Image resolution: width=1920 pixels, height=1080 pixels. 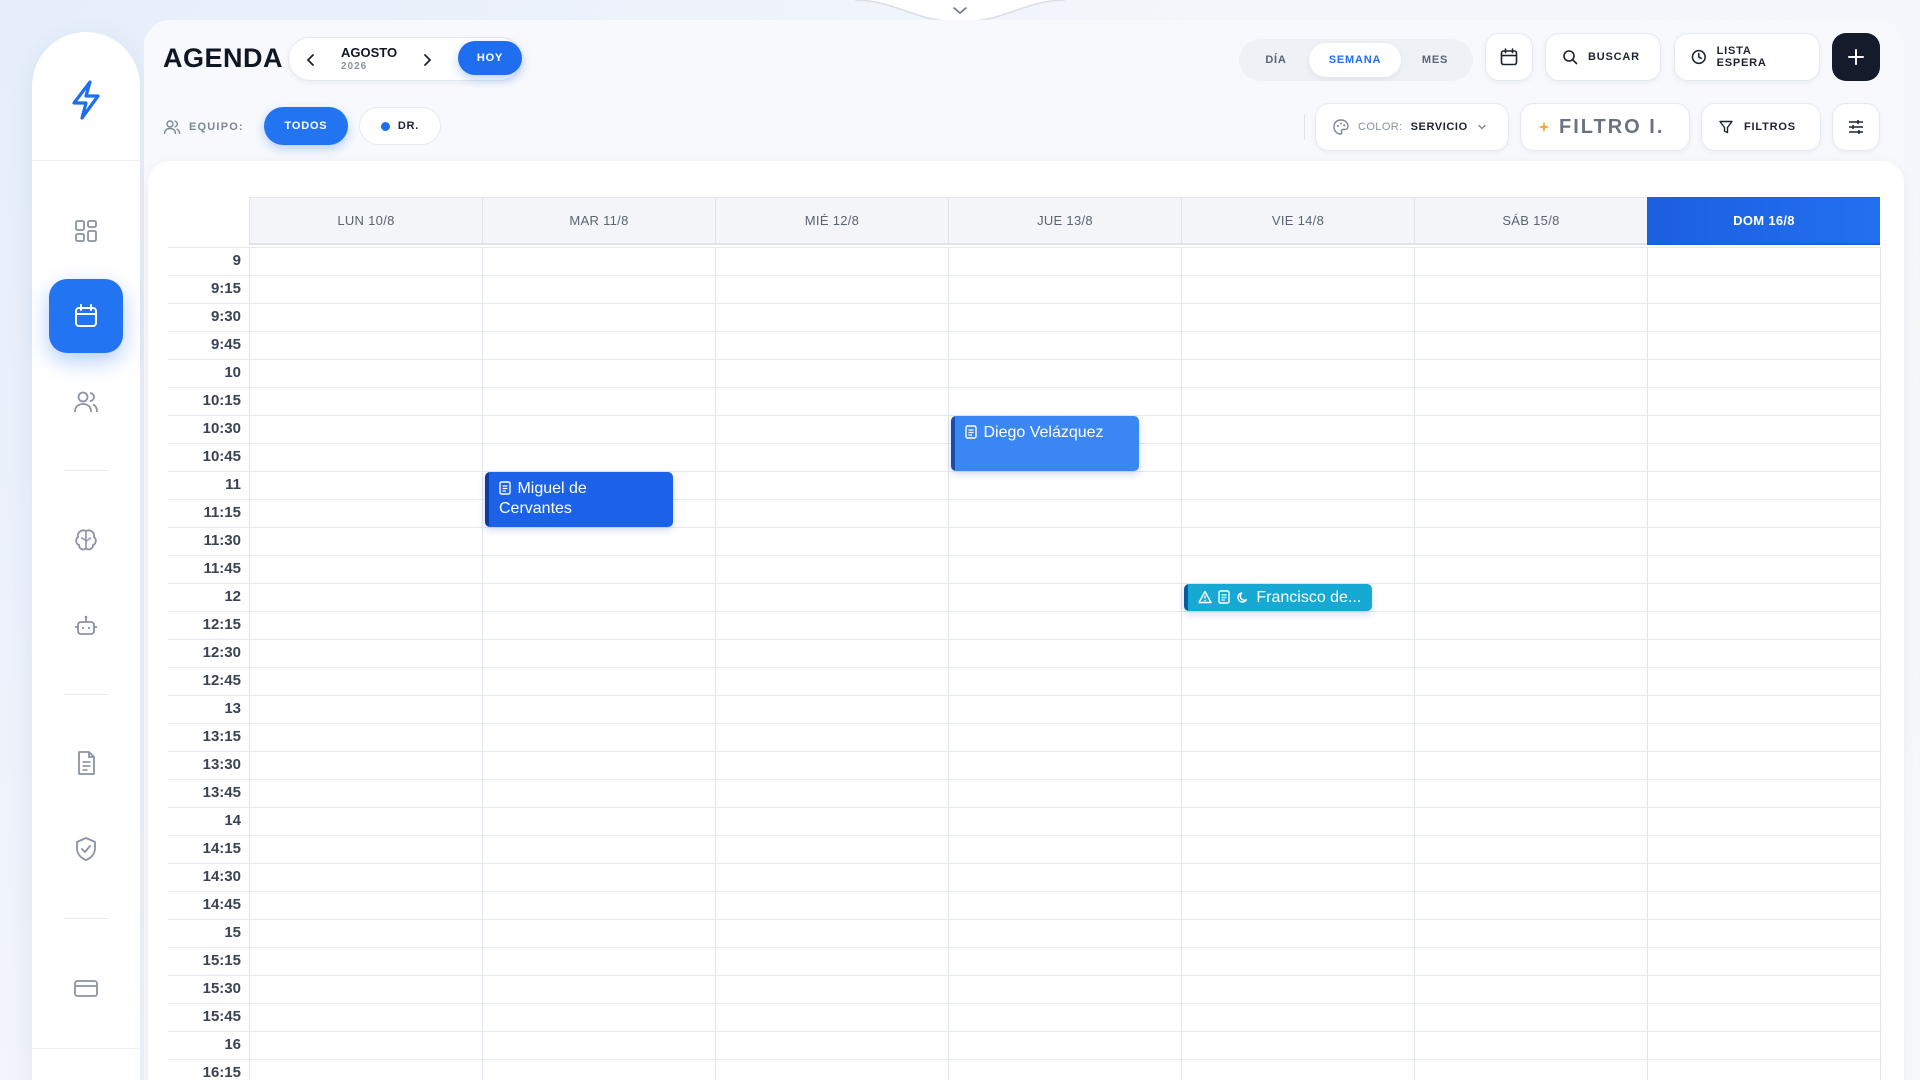 What do you see at coordinates (221, 624) in the screenshot?
I see `time-label: 12:15` at bounding box center [221, 624].